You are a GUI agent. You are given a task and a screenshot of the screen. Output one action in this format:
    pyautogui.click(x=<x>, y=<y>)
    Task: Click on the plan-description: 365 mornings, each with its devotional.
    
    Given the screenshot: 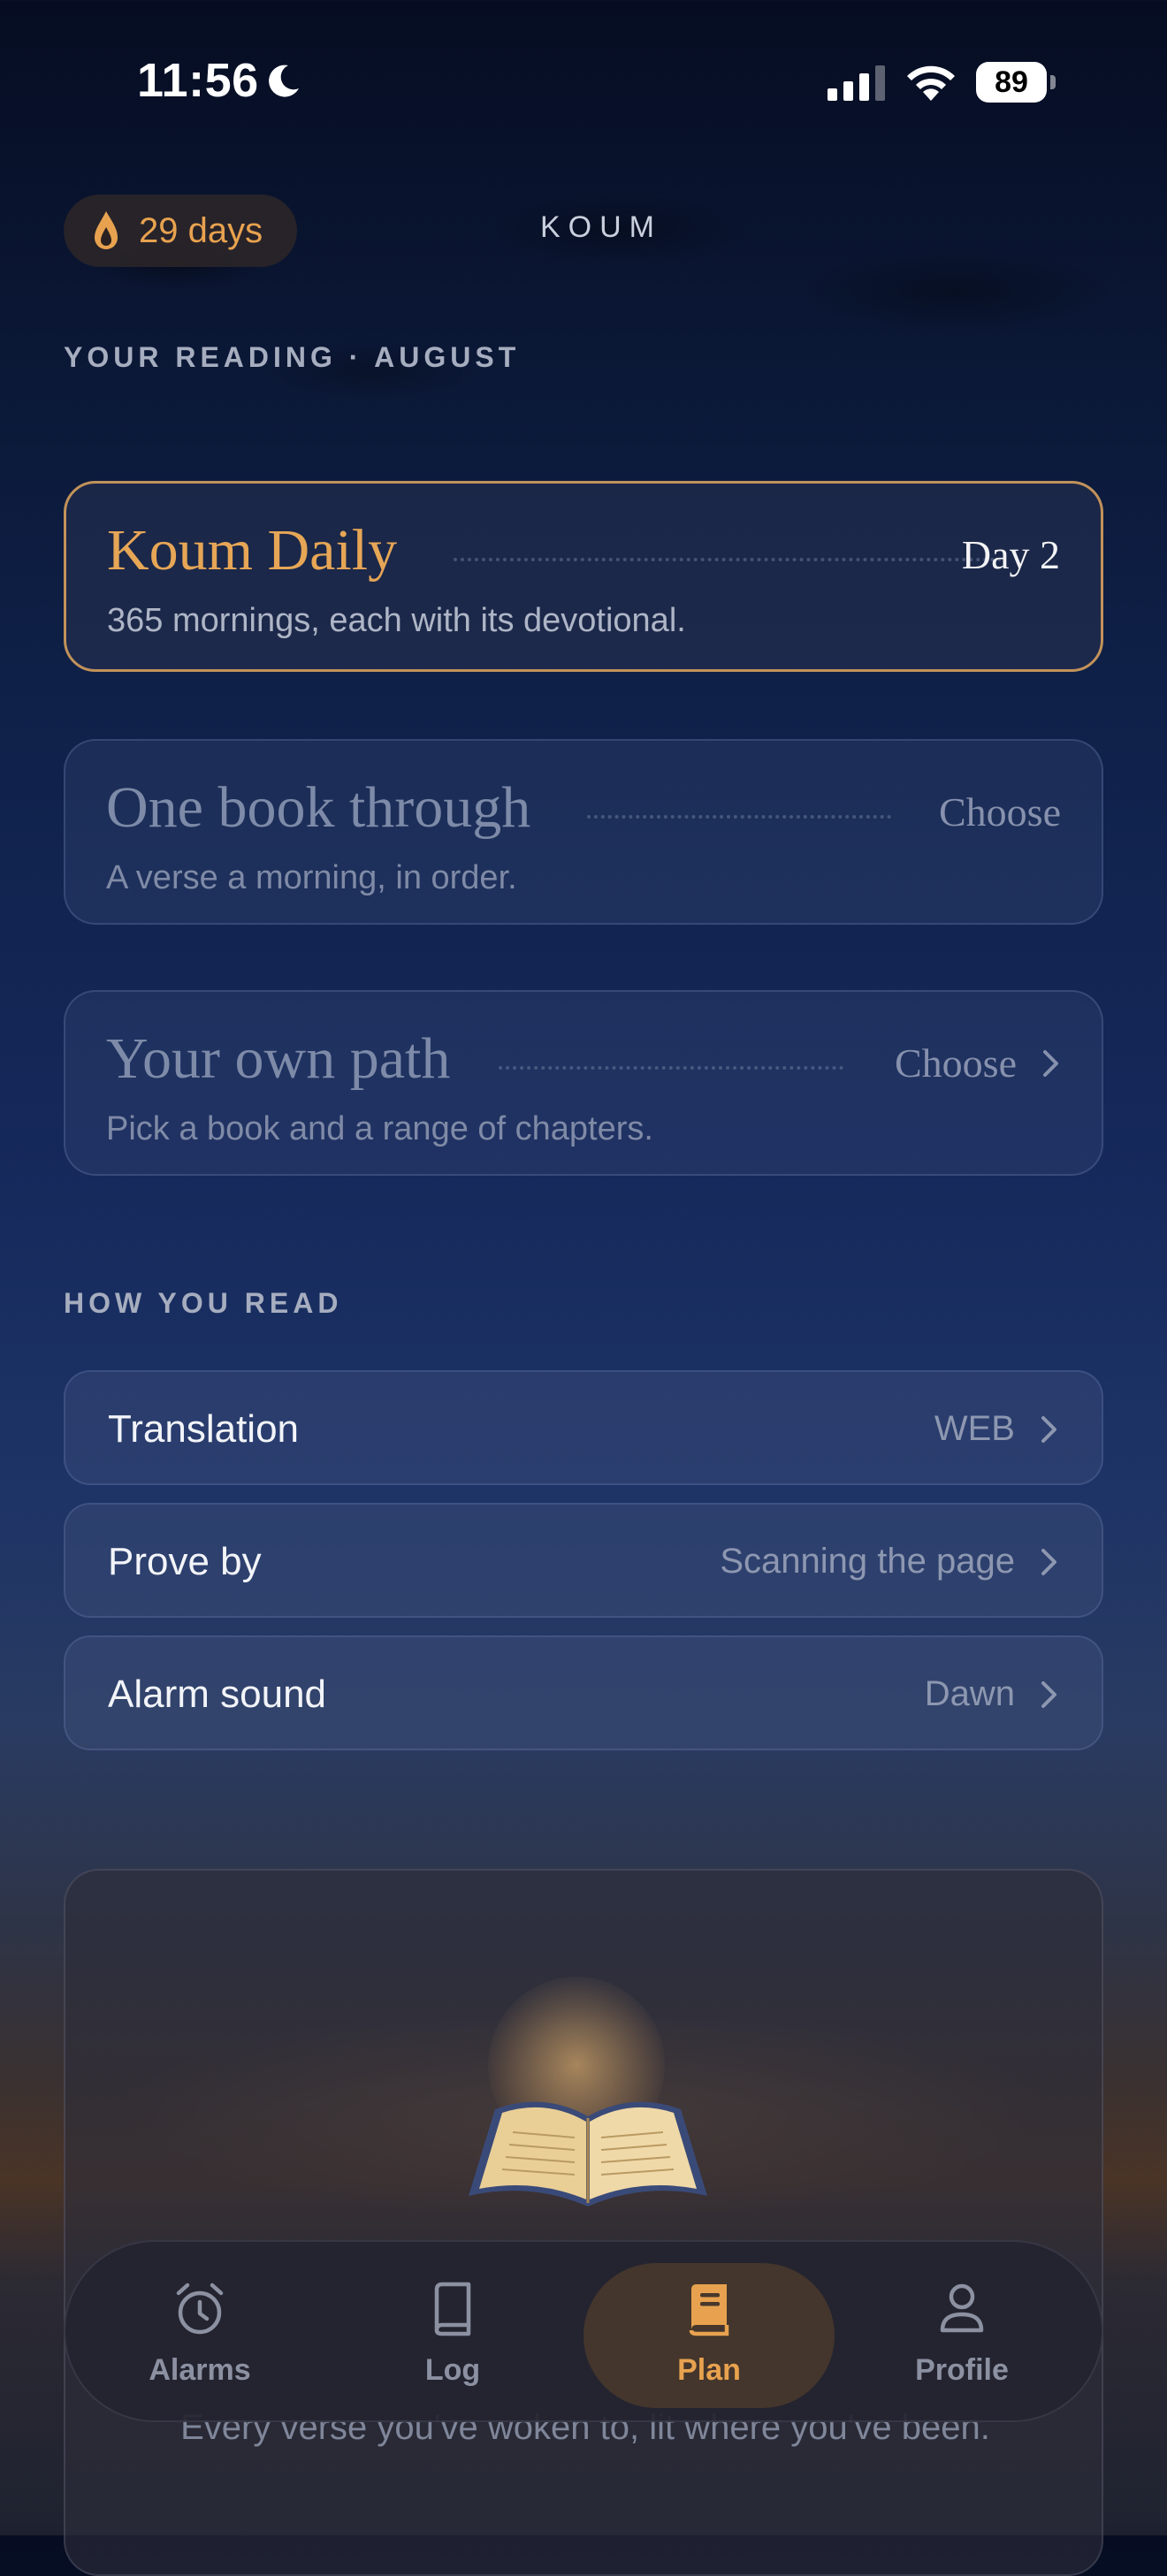 What is the action you would take?
    pyautogui.click(x=396, y=620)
    